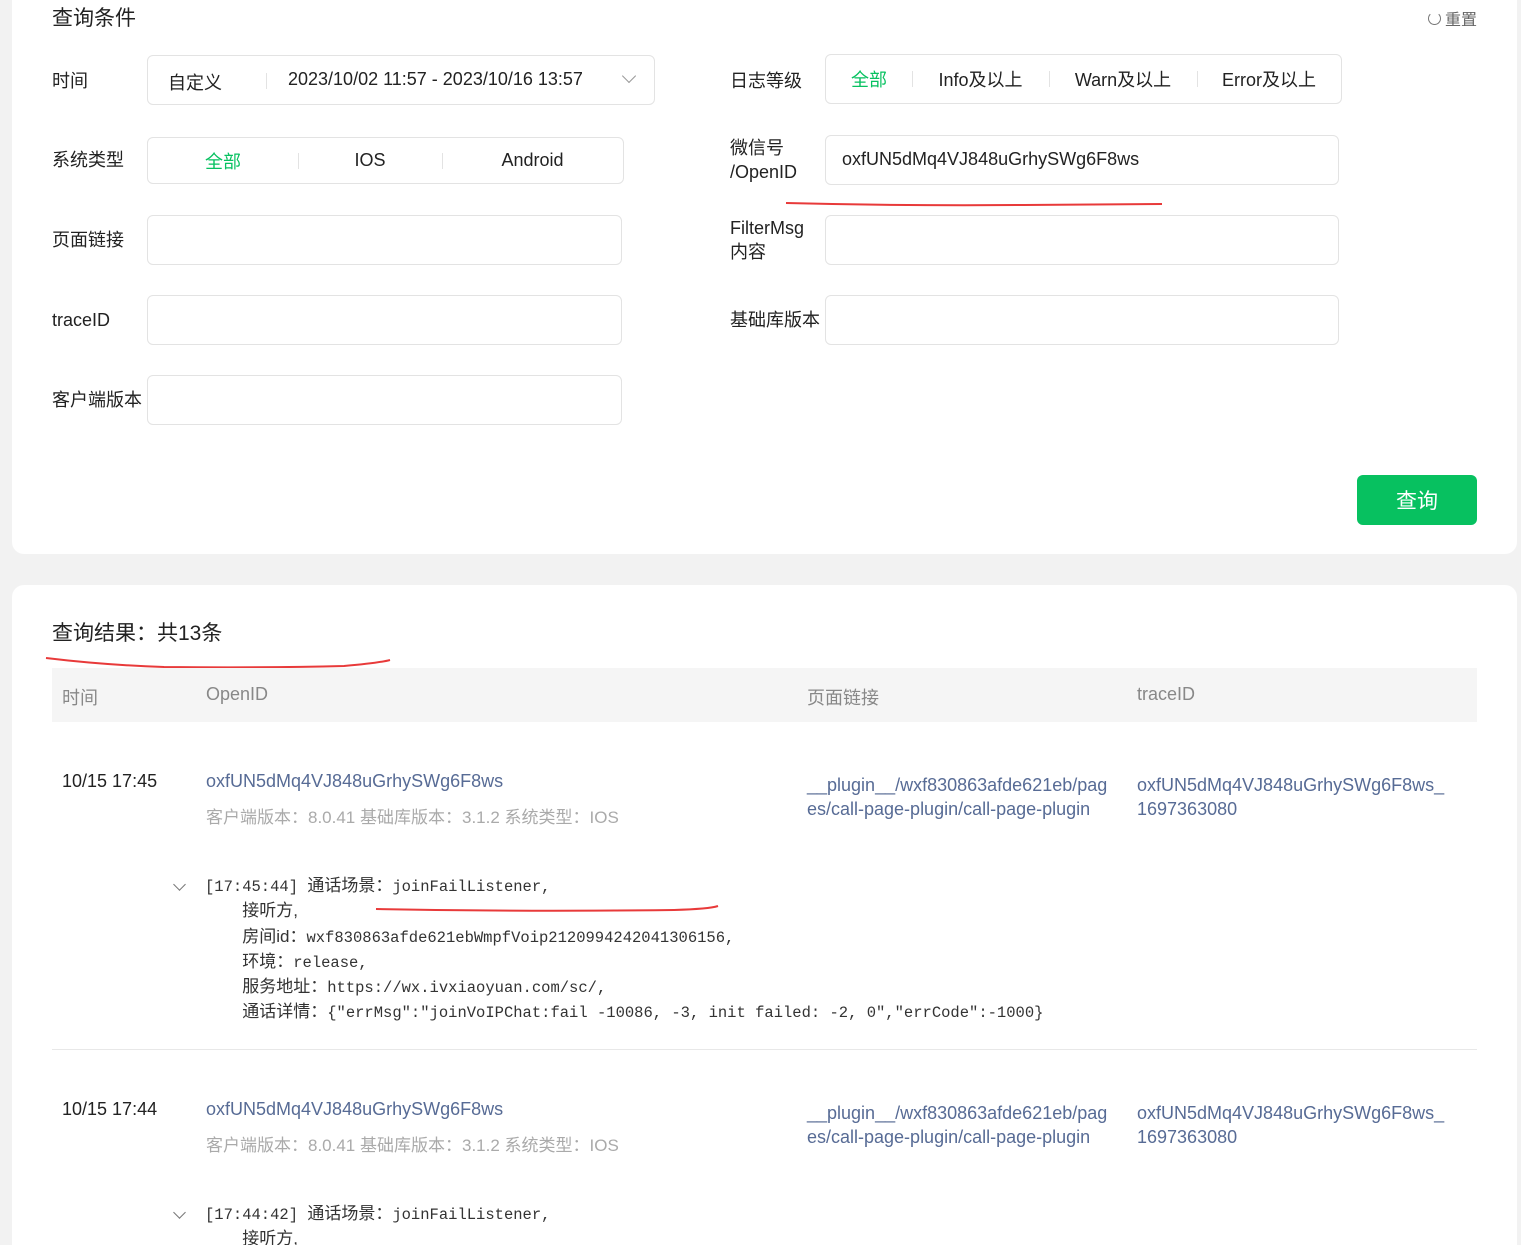 This screenshot has height=1245, width=1521. I want to click on log-level-all: 全部, so click(869, 79).